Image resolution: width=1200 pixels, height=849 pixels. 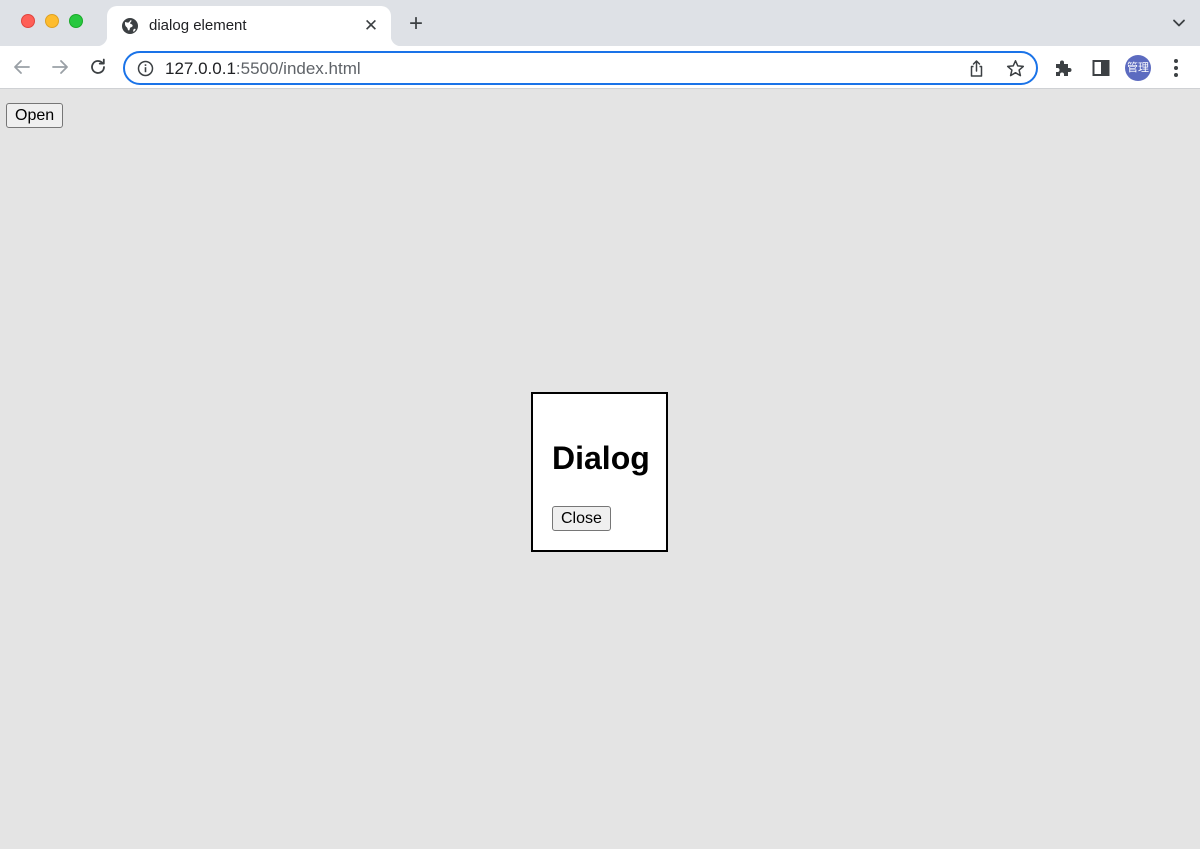 I want to click on dialog-title: Dialog, so click(x=601, y=458).